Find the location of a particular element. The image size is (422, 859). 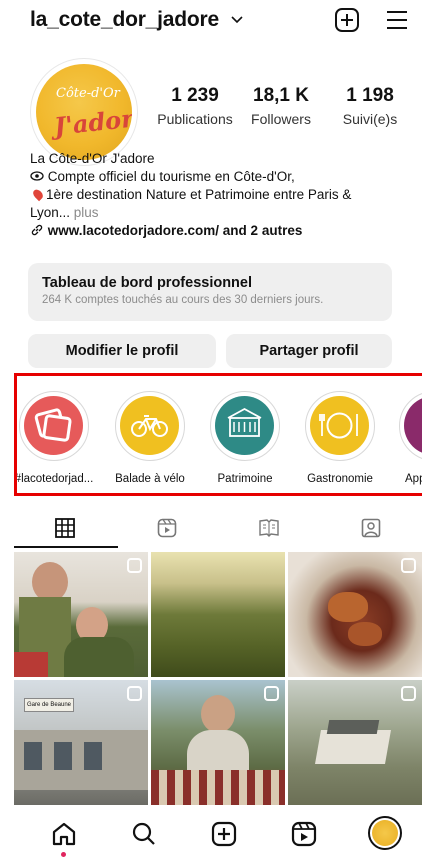

username: la_cote_dor_jadore is located at coordinates (124, 20).